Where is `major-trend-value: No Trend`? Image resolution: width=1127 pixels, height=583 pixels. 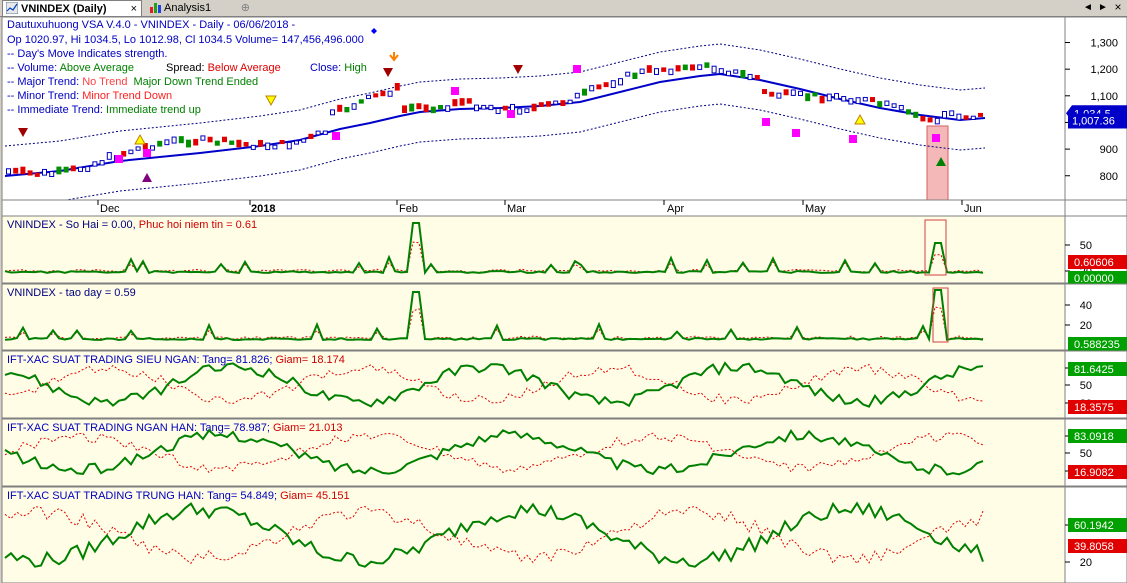 major-trend-value: No Trend is located at coordinates (104, 82).